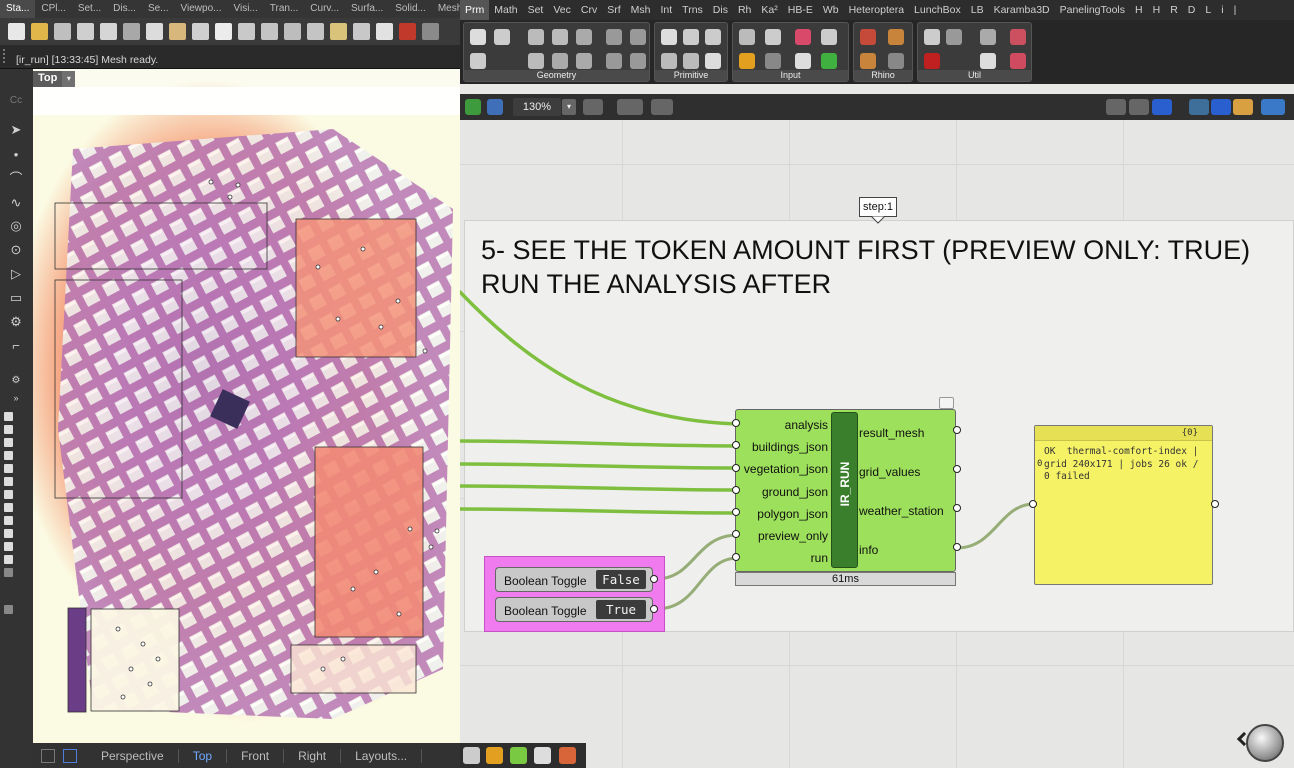 The width and height of the screenshot is (1294, 768). I want to click on boolean-toggle-run: Boolean Toggle True, so click(574, 609).